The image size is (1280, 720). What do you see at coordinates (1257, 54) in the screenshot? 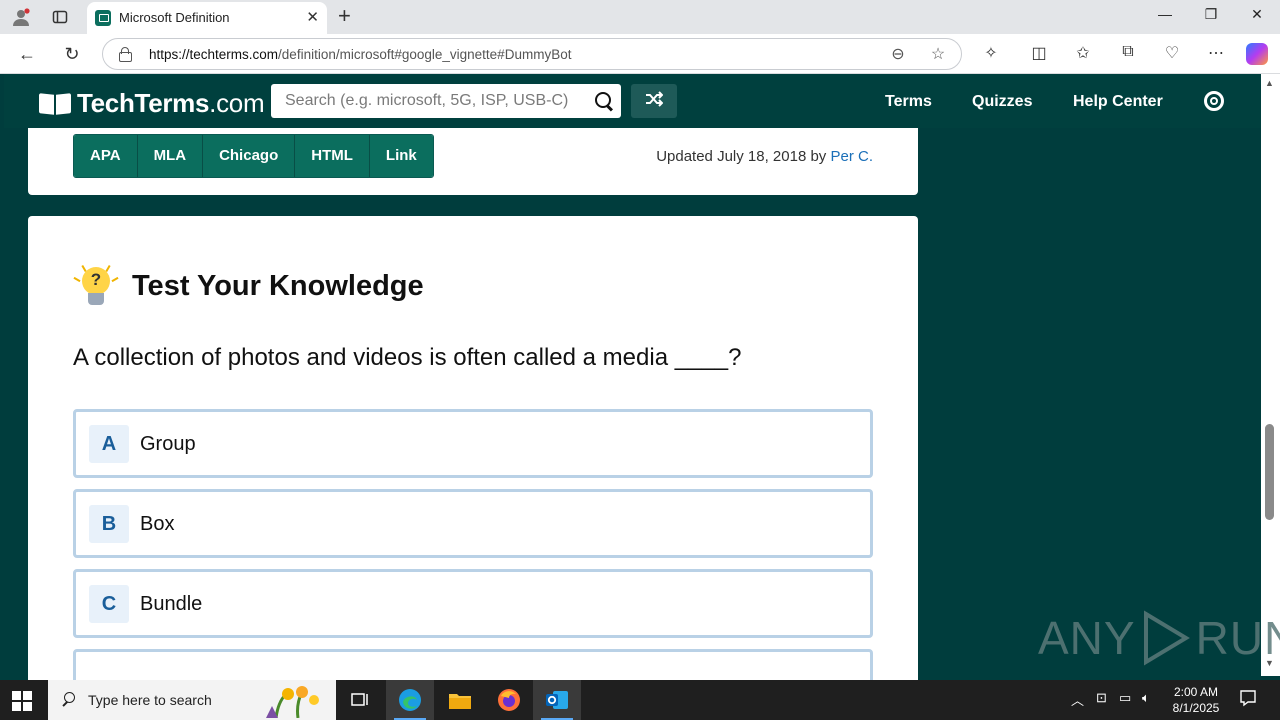
I see `copilot-icon` at bounding box center [1257, 54].